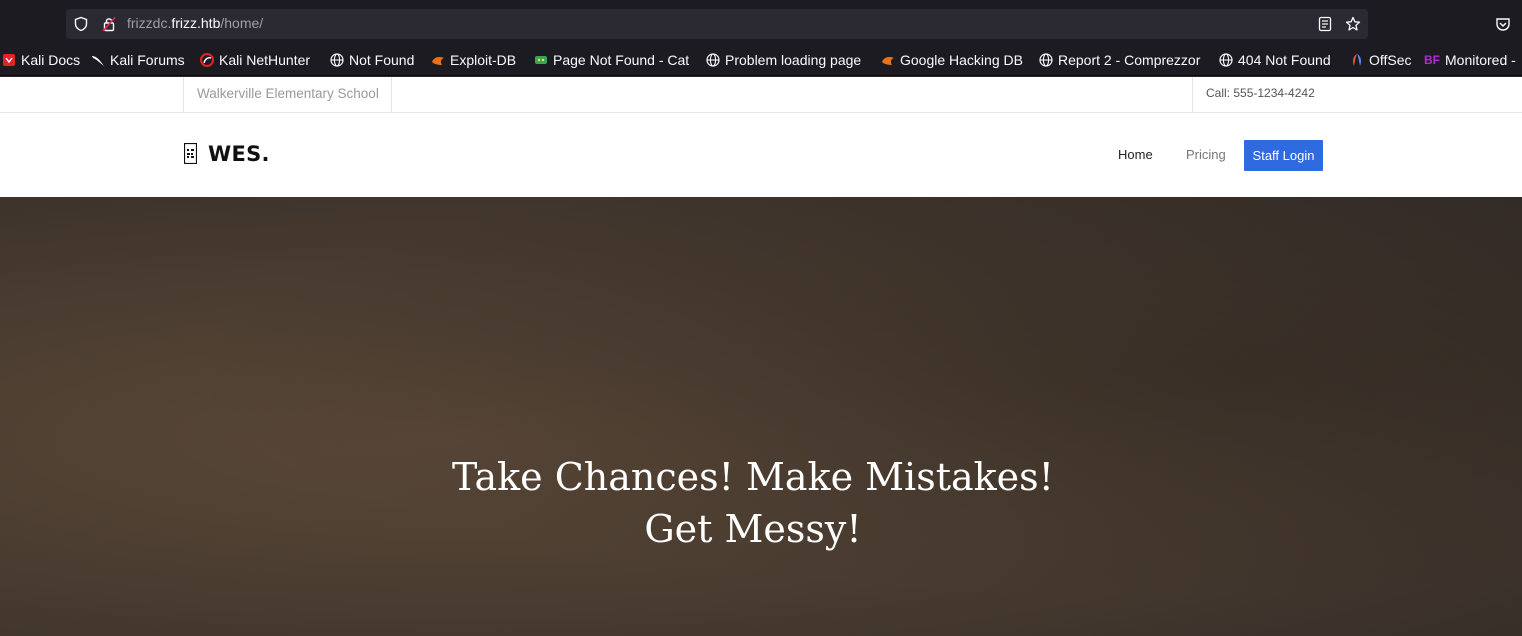 The height and width of the screenshot is (636, 1522). I want to click on url-host: frizz.htb, so click(196, 23).